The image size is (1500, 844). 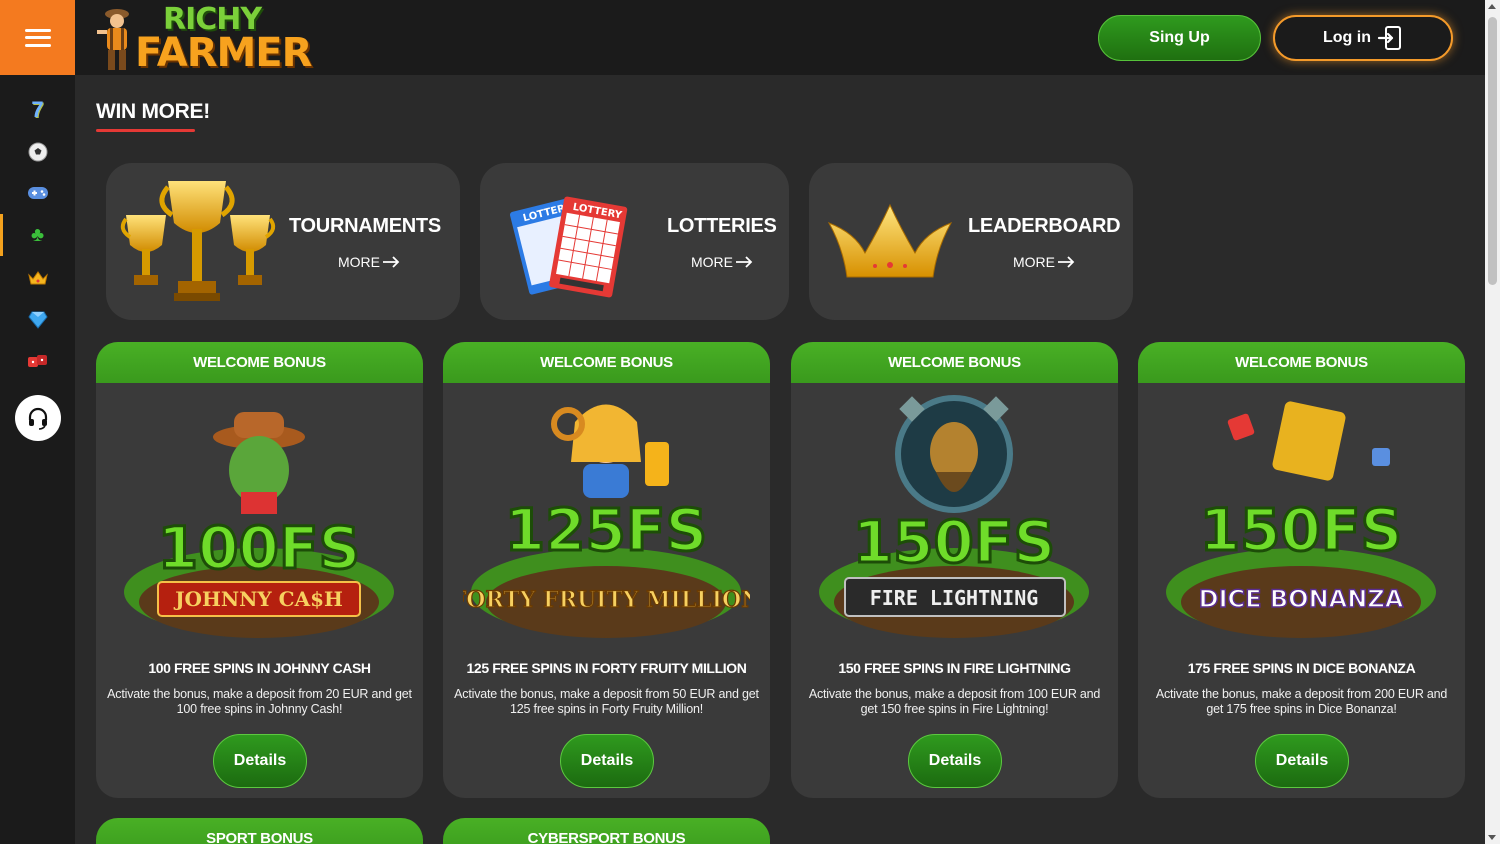 I want to click on clover-icon: ♣, so click(x=37, y=234).